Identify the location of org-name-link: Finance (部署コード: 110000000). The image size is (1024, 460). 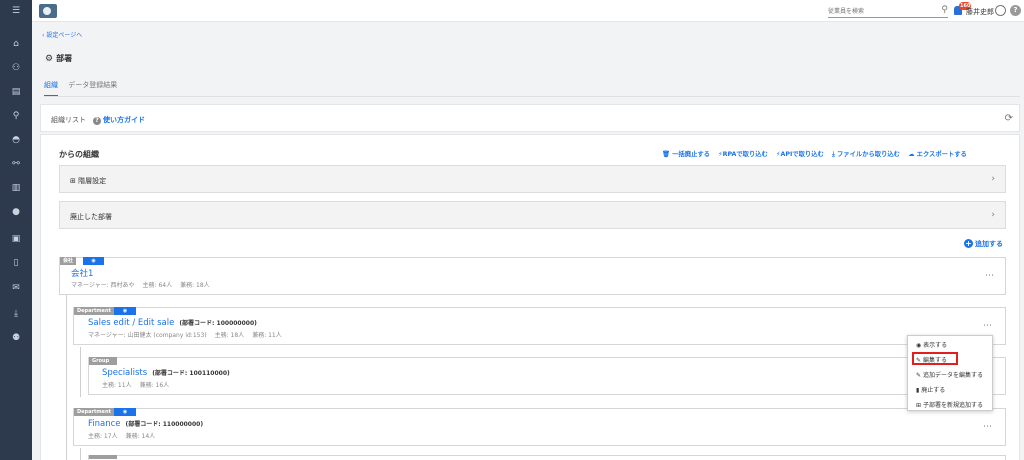
(145, 424).